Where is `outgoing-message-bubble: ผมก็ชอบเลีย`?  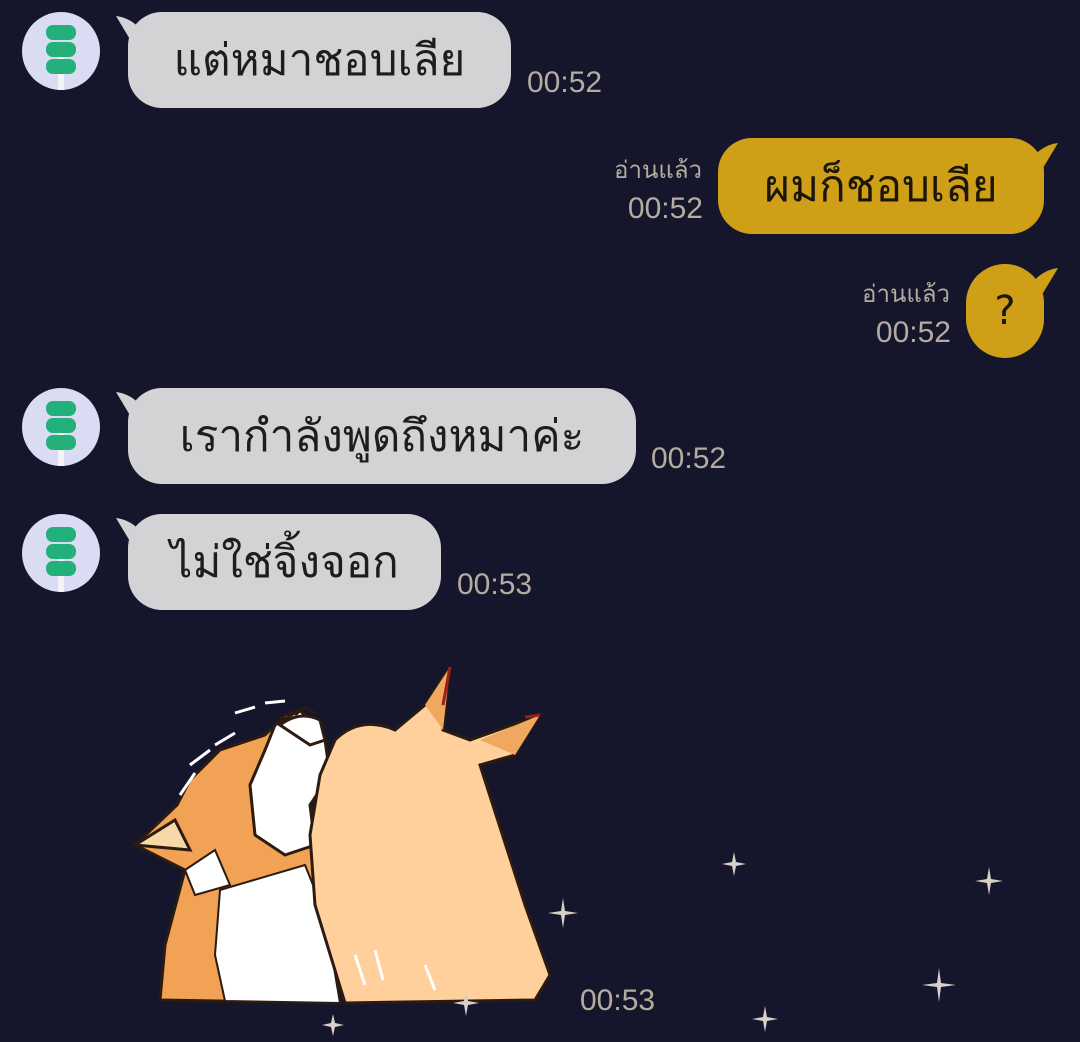
outgoing-message-bubble: ผมก็ชอบเลีย is located at coordinates (881, 186).